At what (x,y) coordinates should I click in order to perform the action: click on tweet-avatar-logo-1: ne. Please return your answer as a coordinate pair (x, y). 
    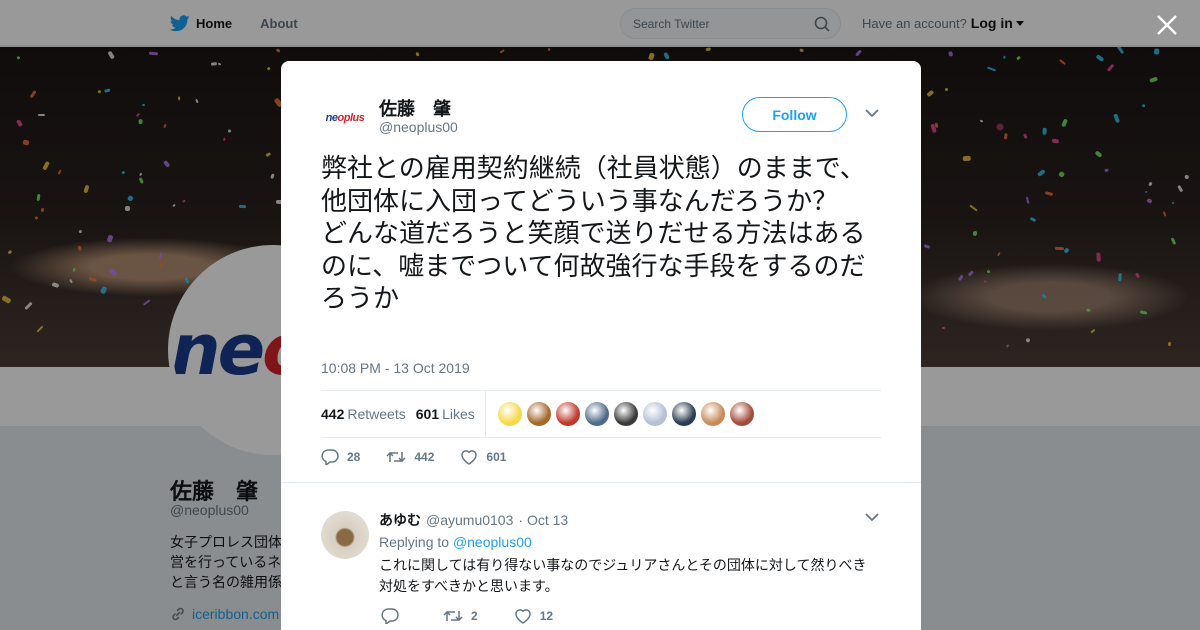
    Looking at the image, I should click on (331, 118).